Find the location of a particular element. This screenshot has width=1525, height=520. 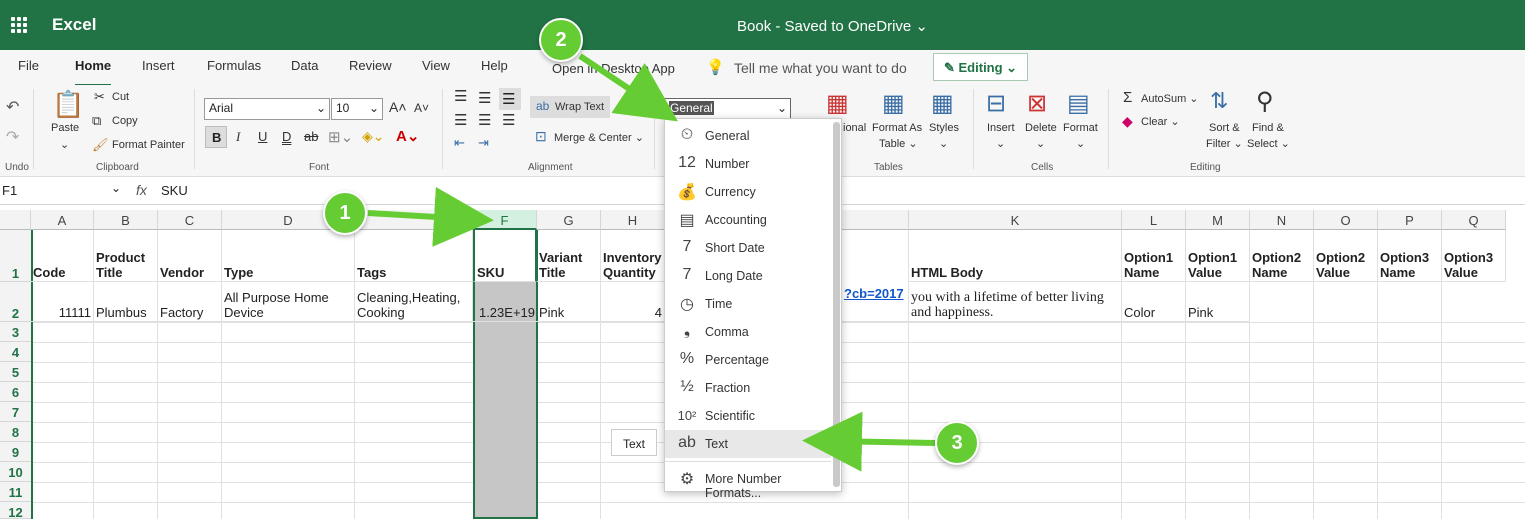

callout-2: 2 is located at coordinates (561, 40).